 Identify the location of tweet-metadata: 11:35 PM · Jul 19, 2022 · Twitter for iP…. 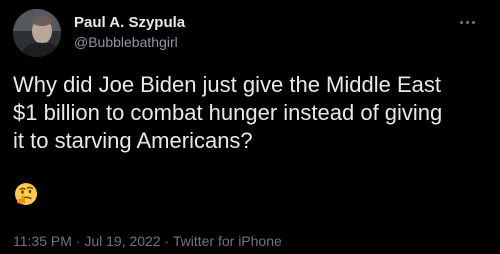
(147, 241).